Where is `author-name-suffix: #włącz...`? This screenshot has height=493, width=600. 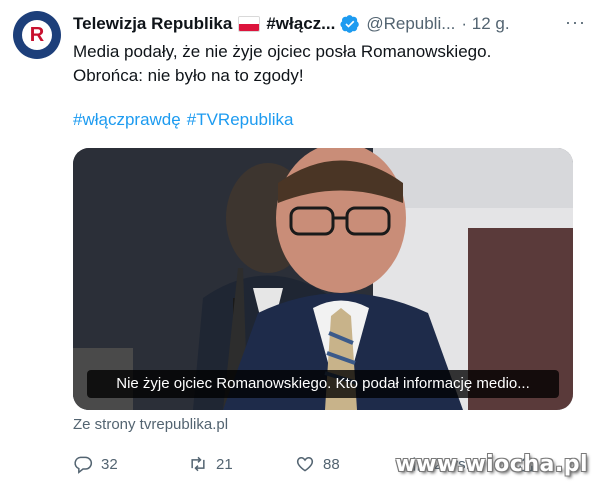 author-name-suffix: #włącz... is located at coordinates (300, 24).